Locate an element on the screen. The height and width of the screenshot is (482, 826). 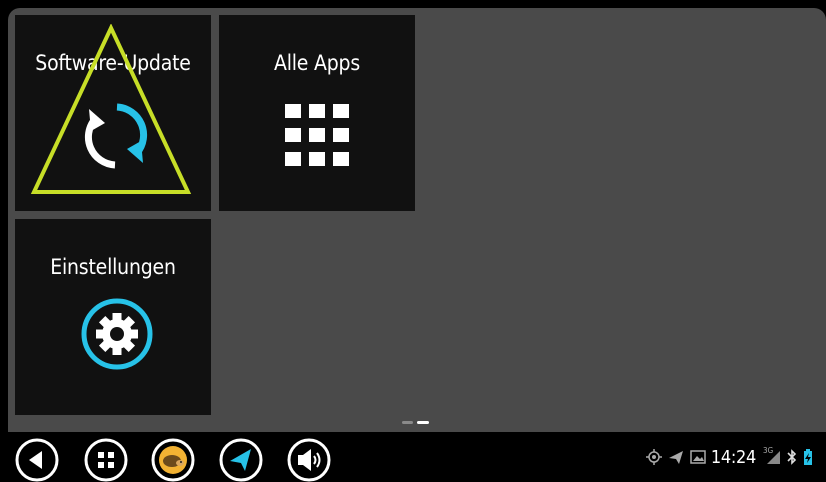
settings-tile: Einstellungen is located at coordinates (113, 317).